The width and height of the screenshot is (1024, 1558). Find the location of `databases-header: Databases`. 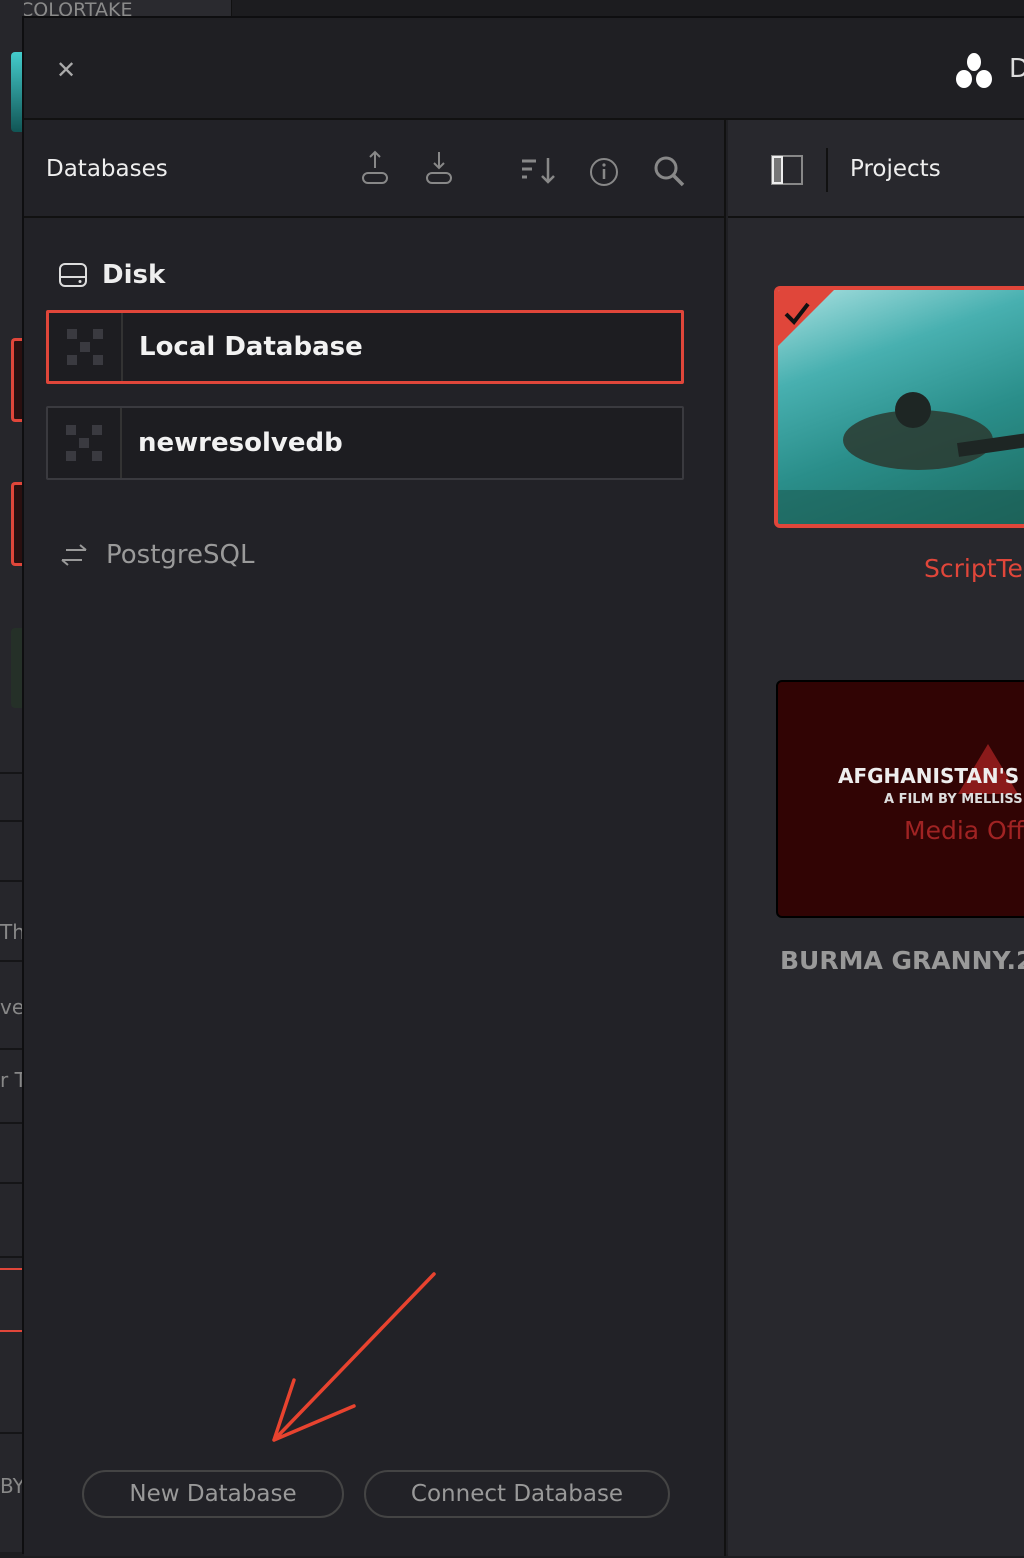

databases-header: Databases is located at coordinates (374, 169).